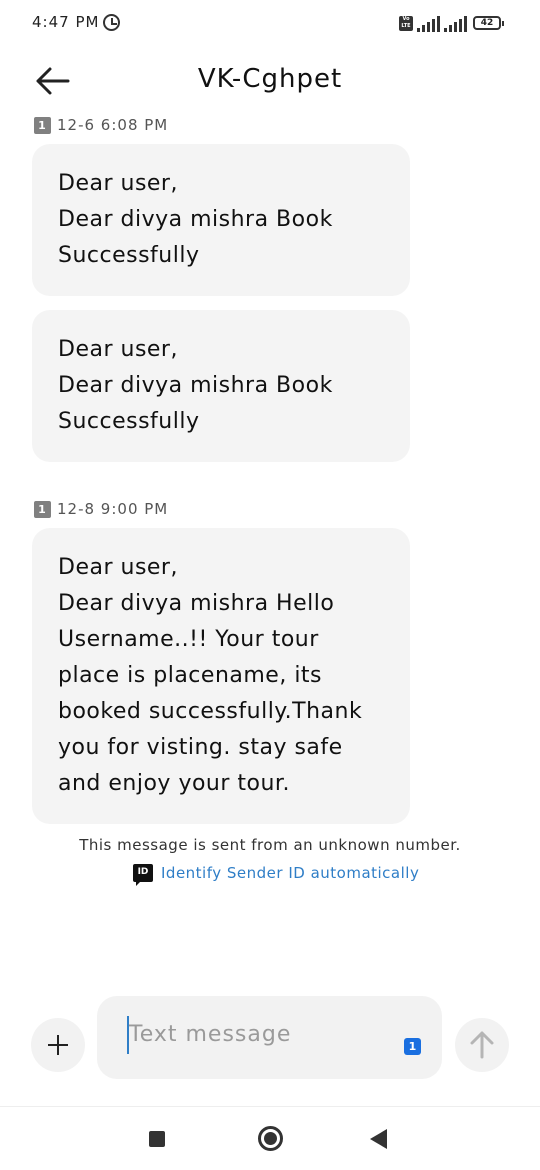 This screenshot has height=1170, width=540. What do you see at coordinates (378, 1139) in the screenshot?
I see `nav-back-triangle-icon` at bounding box center [378, 1139].